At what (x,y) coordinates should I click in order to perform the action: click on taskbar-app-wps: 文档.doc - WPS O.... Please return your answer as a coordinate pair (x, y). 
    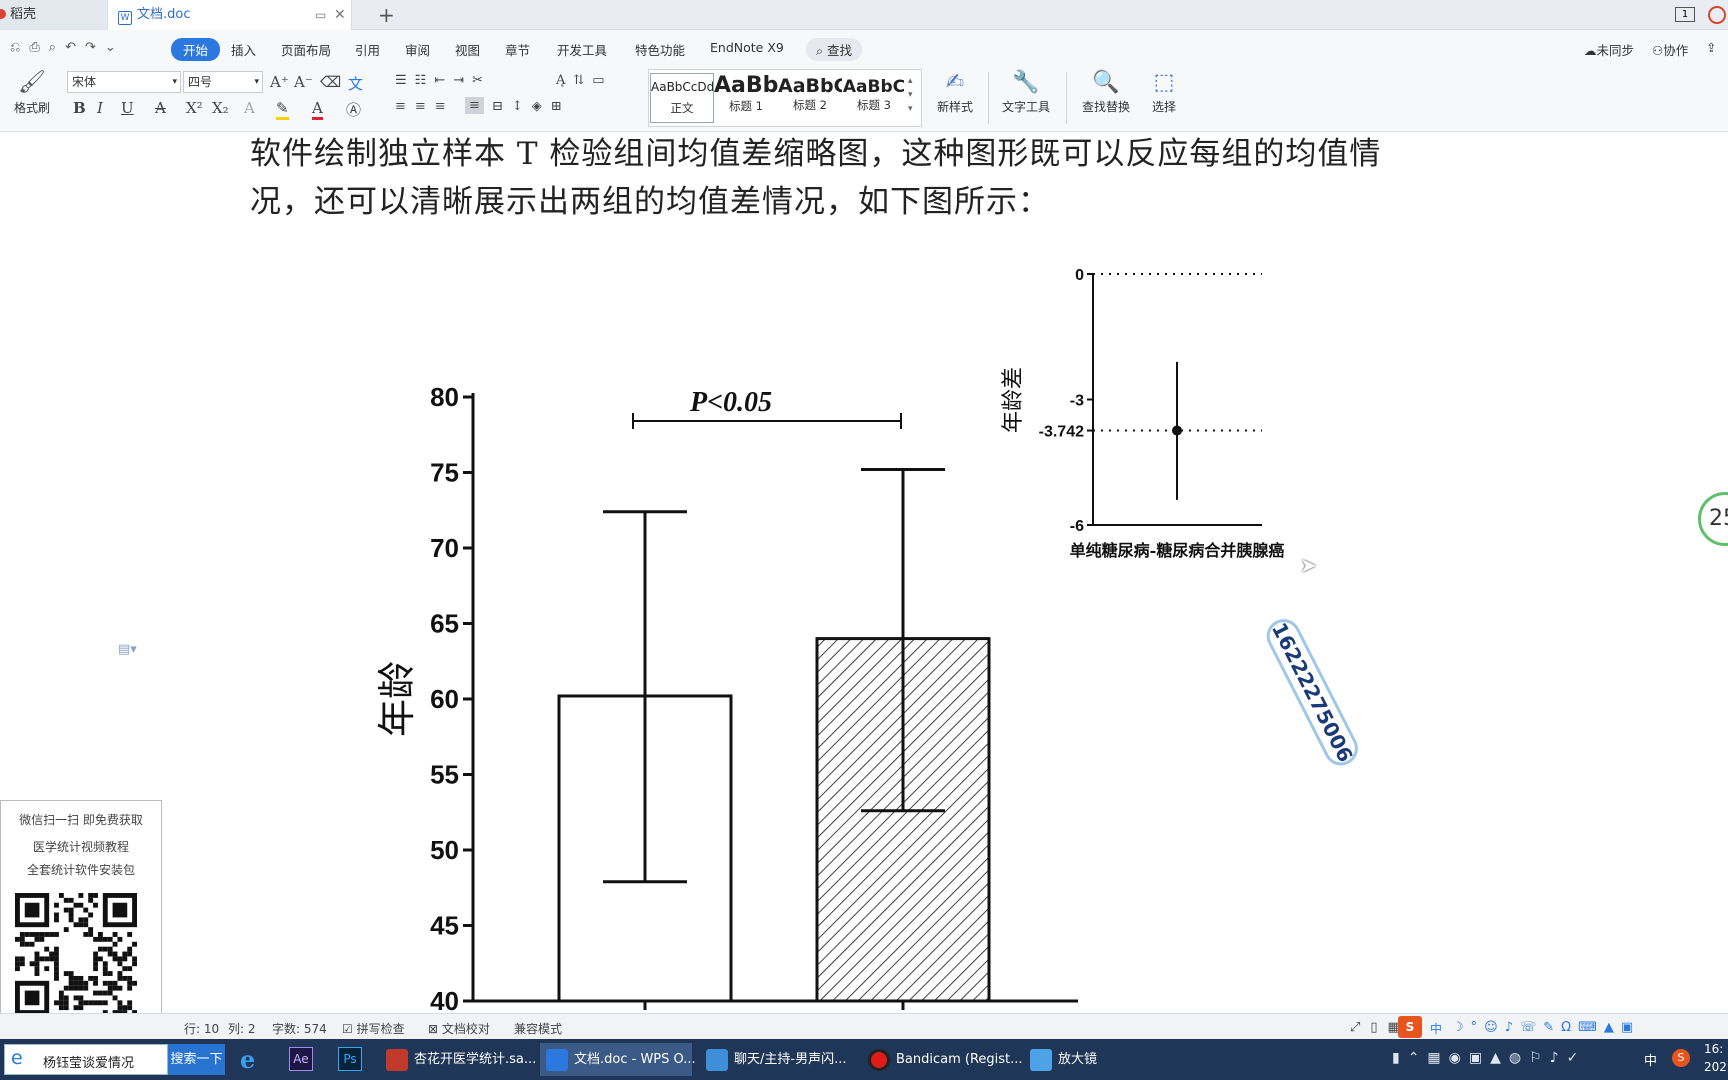
    Looking at the image, I should click on (618, 1059).